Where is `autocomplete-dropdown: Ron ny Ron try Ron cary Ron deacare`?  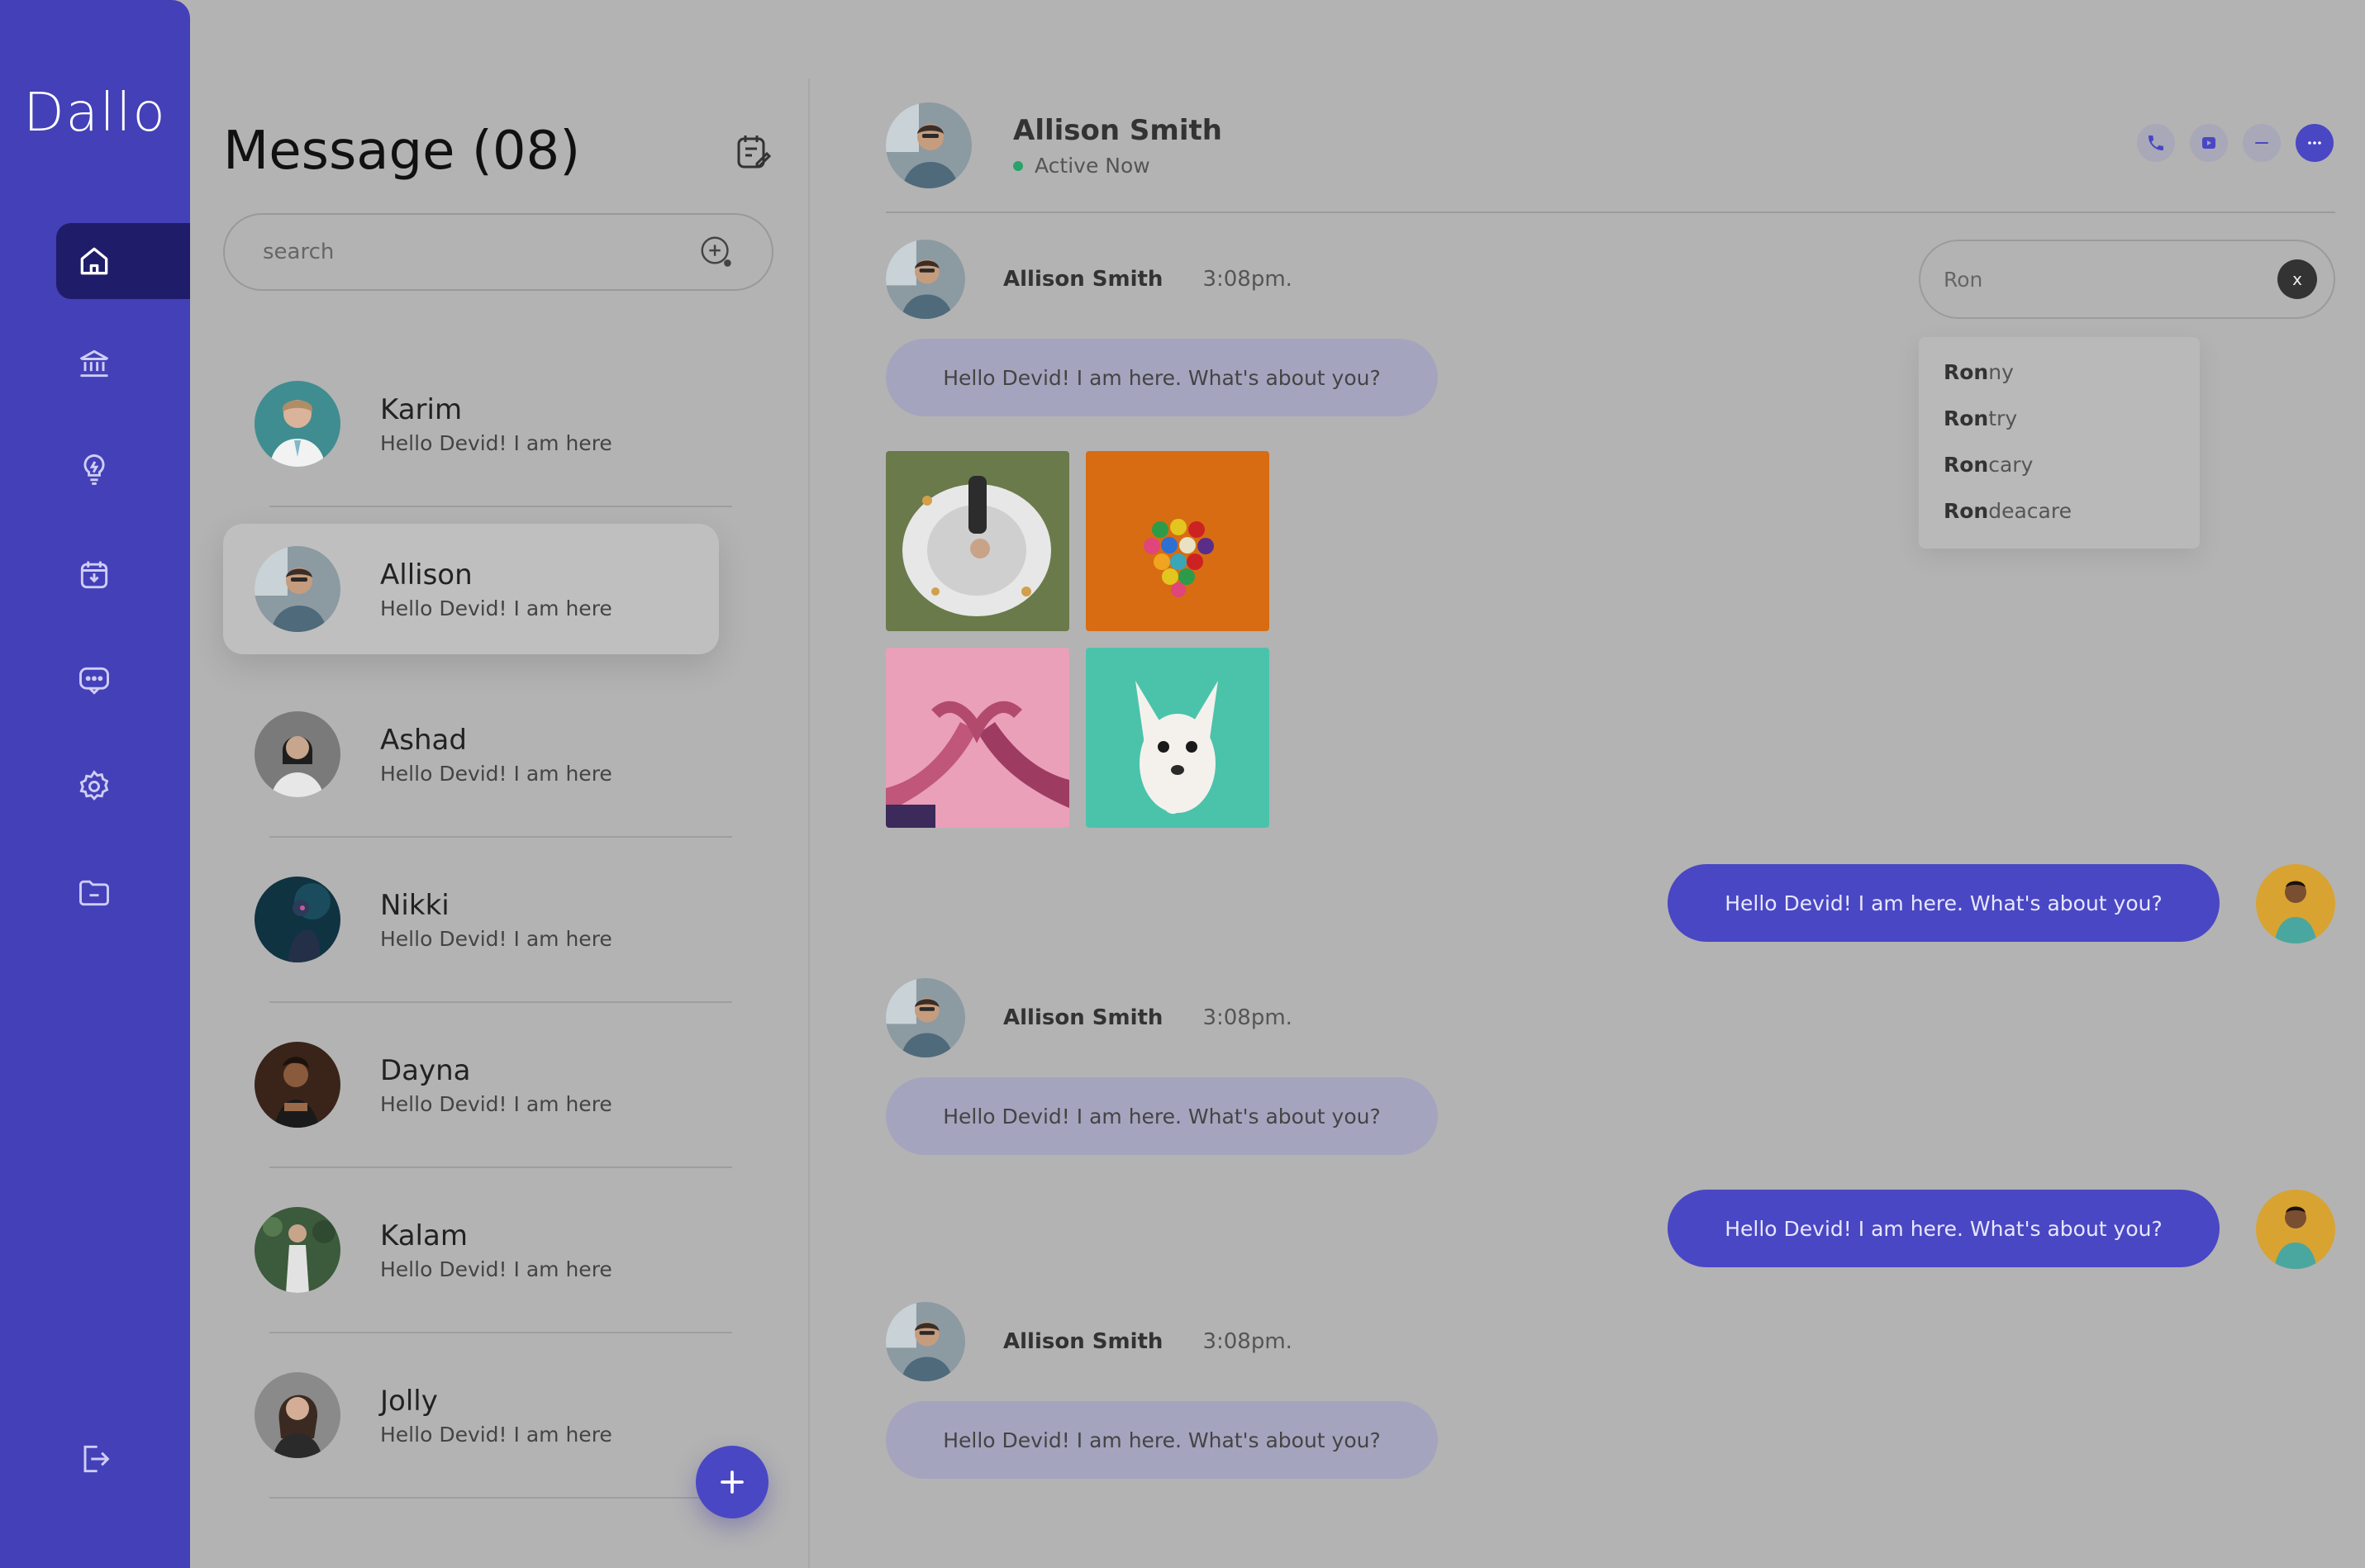
autocomplete-dropdown: Ron ny Ron try Ron cary Ron deacare is located at coordinates (2059, 443).